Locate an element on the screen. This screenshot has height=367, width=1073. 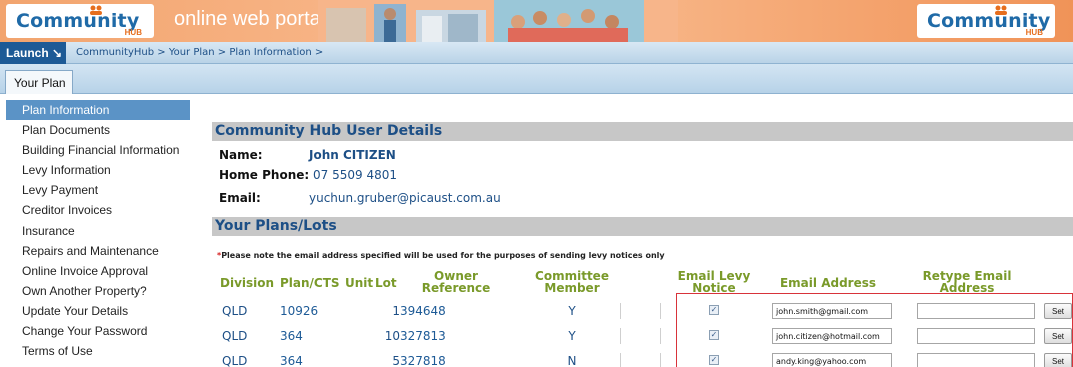
sidebar-item-repairs-and-maintenance: Repairs and Maintenance is located at coordinates (95, 251).